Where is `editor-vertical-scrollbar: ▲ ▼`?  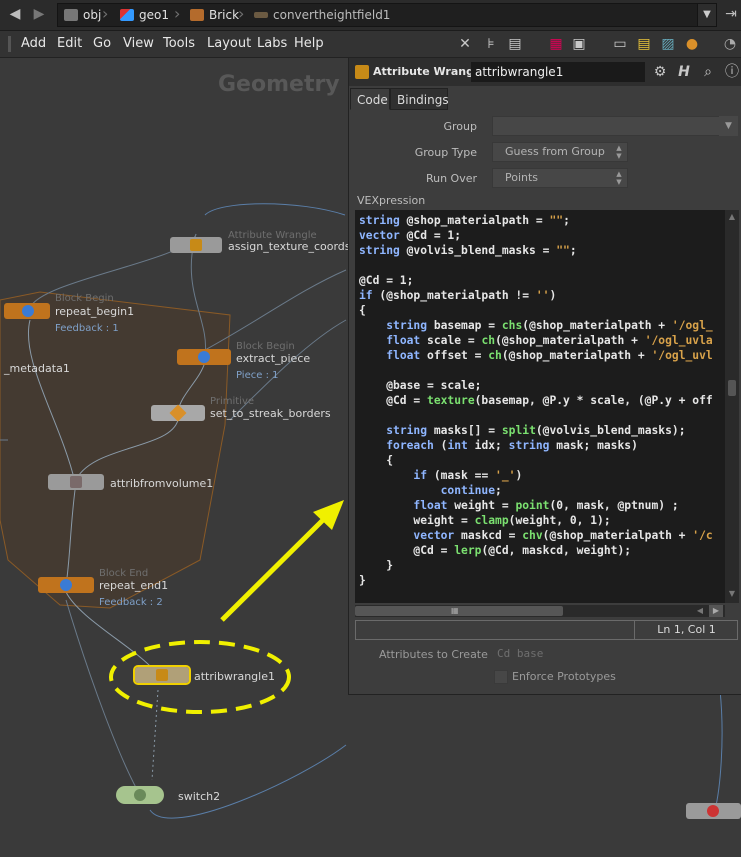
editor-vertical-scrollbar: ▲ ▼ is located at coordinates (732, 406).